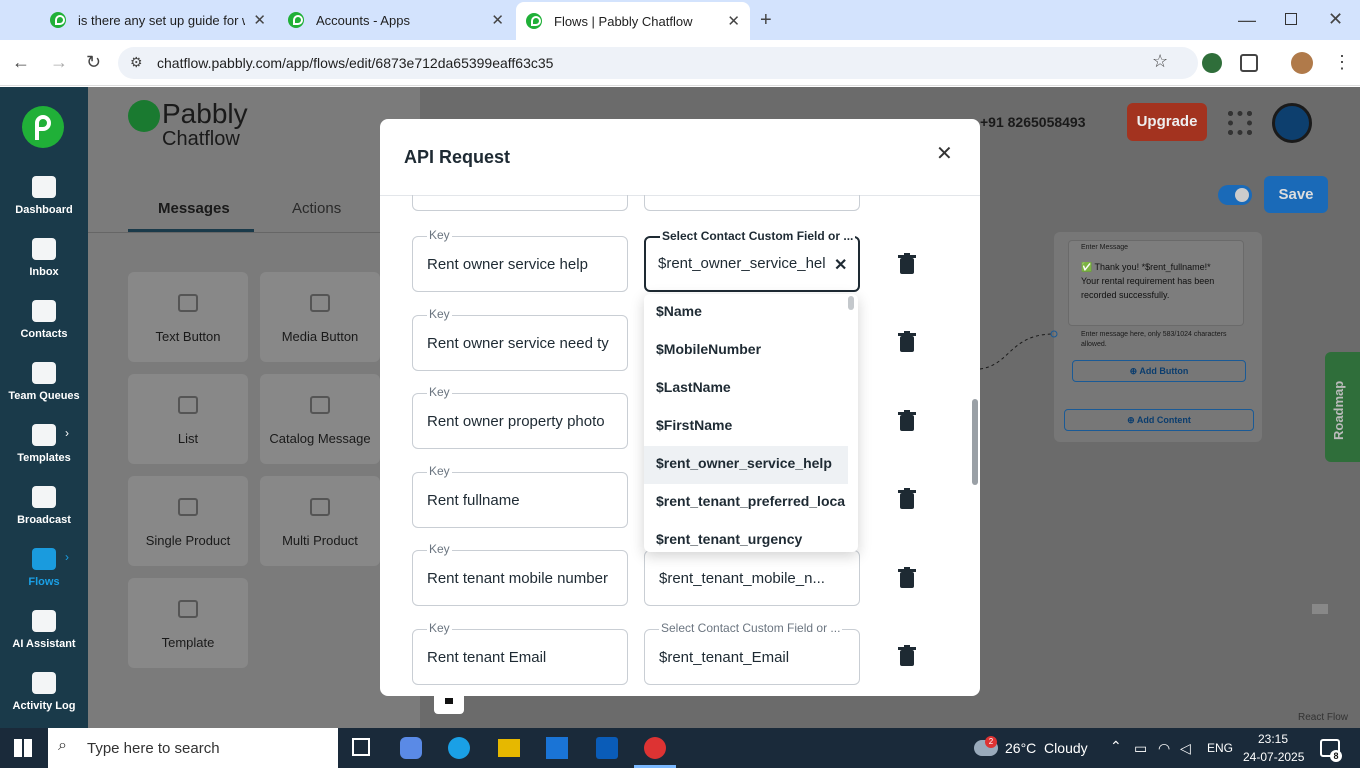 The width and height of the screenshot is (1360, 768). Describe the element at coordinates (93, 62) in the screenshot. I see `reload-icon: ↻` at that location.